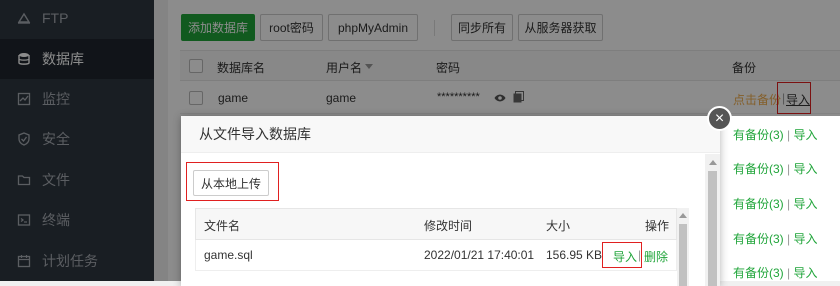  I want to click on header-size: 大小, so click(558, 226).